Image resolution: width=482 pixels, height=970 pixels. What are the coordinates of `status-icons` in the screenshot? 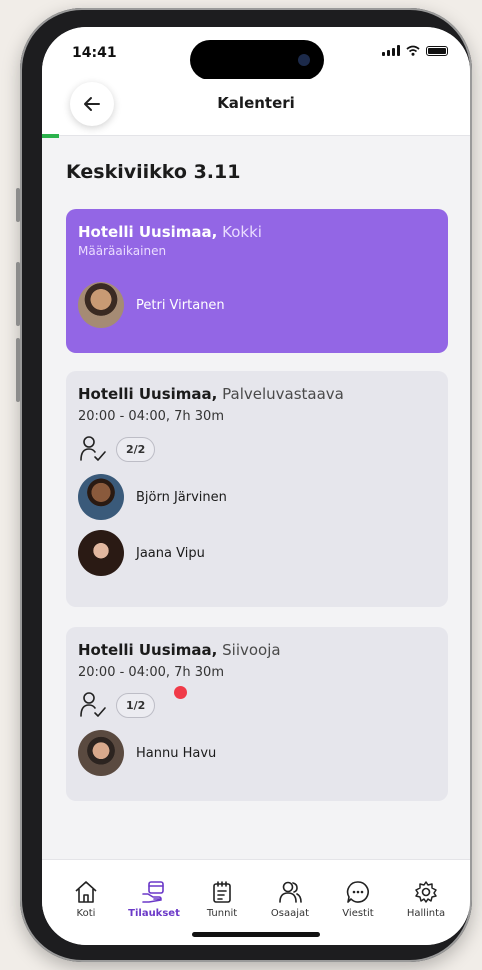 It's located at (415, 50).